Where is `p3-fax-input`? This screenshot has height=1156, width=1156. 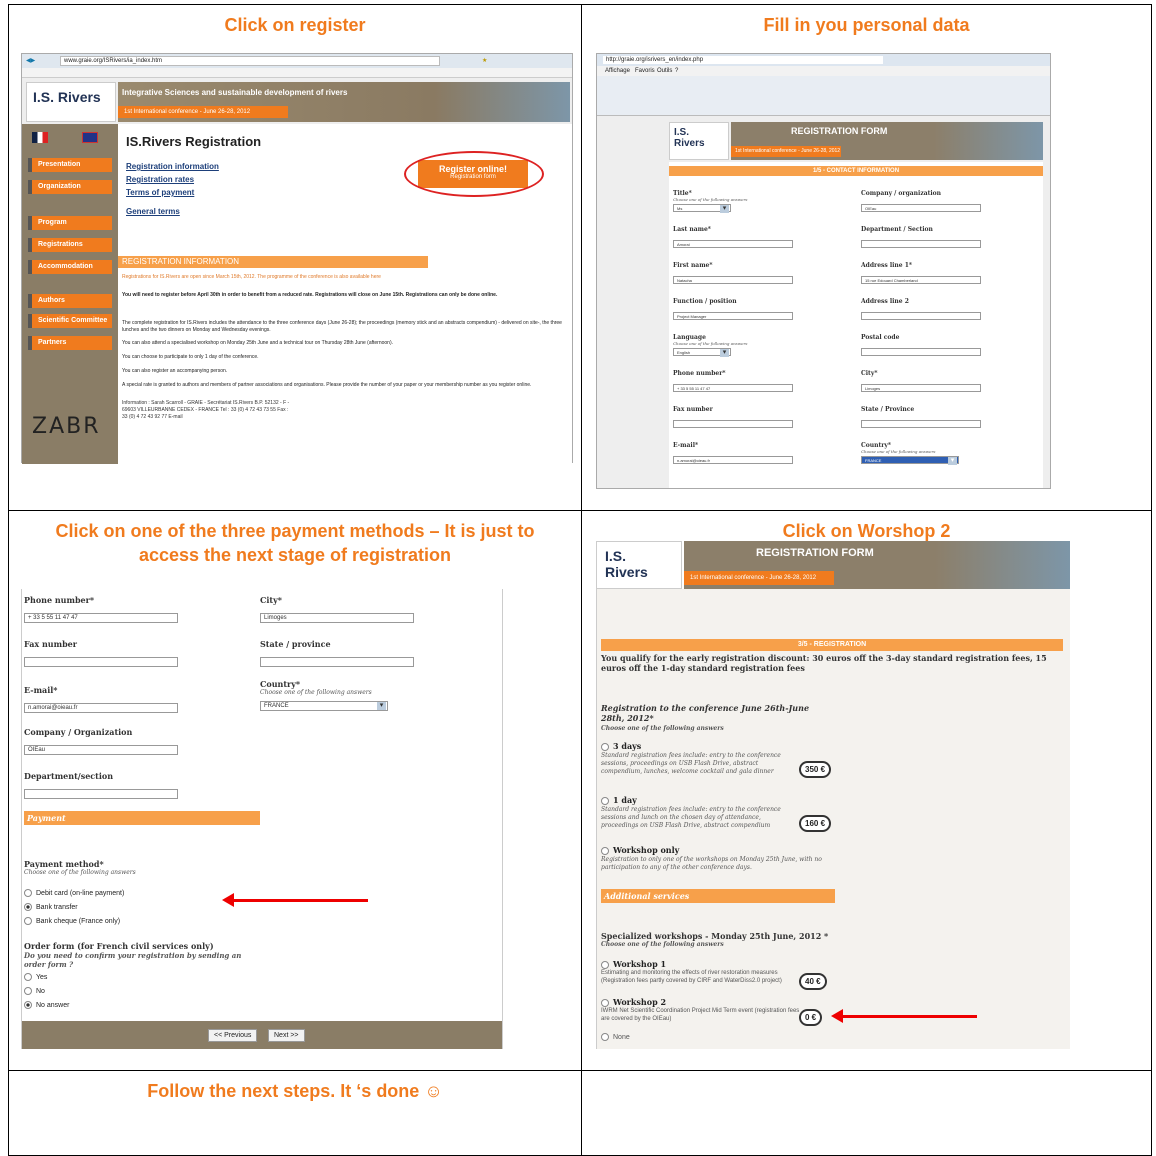
p3-fax-input is located at coordinates (101, 662).